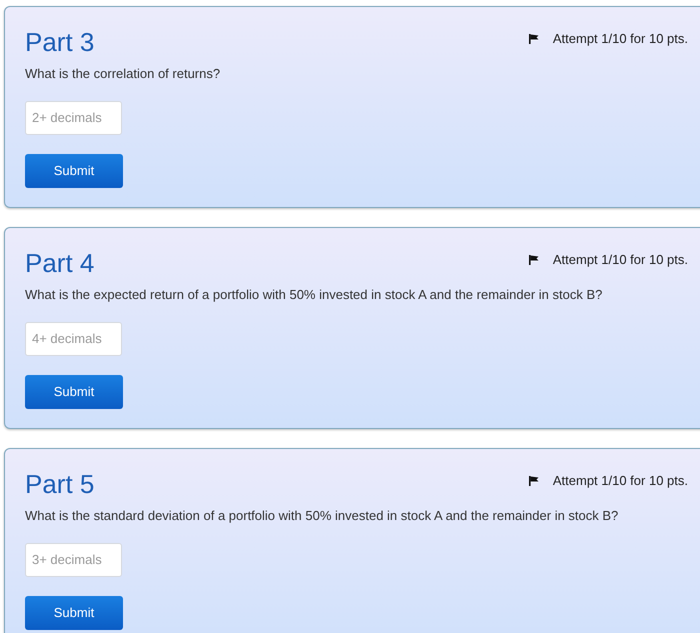 Image resolution: width=700 pixels, height=633 pixels. Describe the element at coordinates (59, 263) in the screenshot. I see `part-title: Part 4` at that location.